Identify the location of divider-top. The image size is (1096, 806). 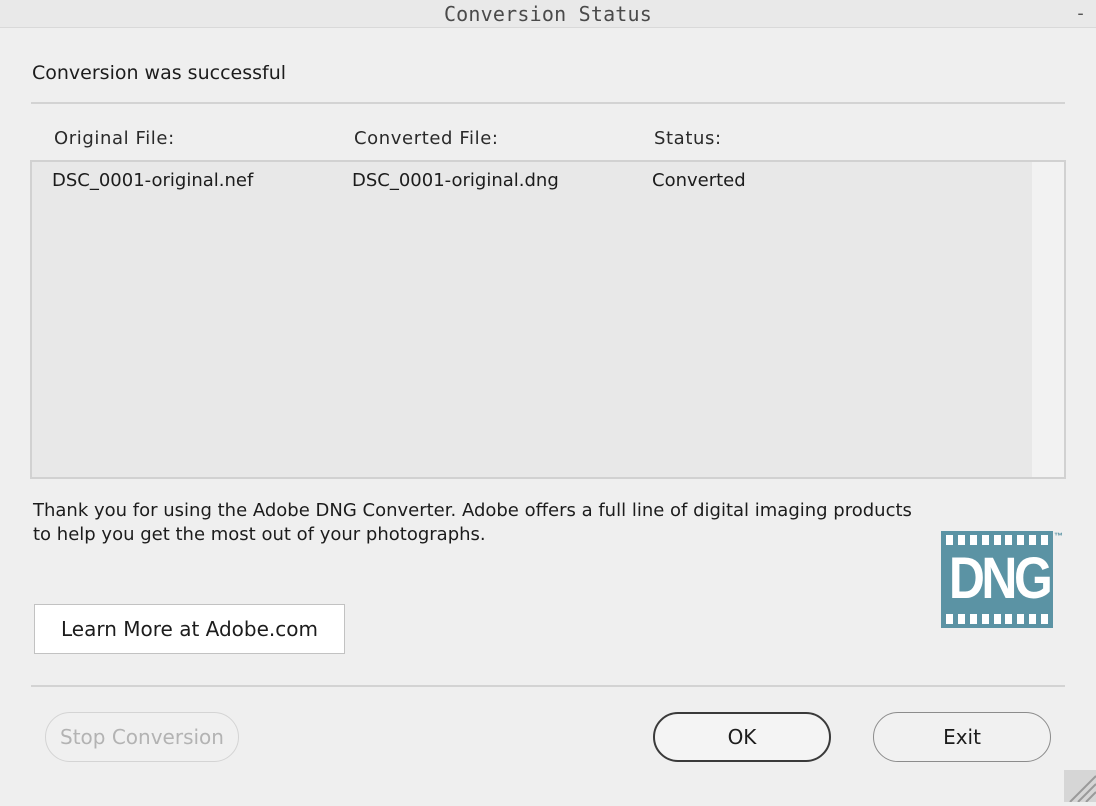
(548, 103).